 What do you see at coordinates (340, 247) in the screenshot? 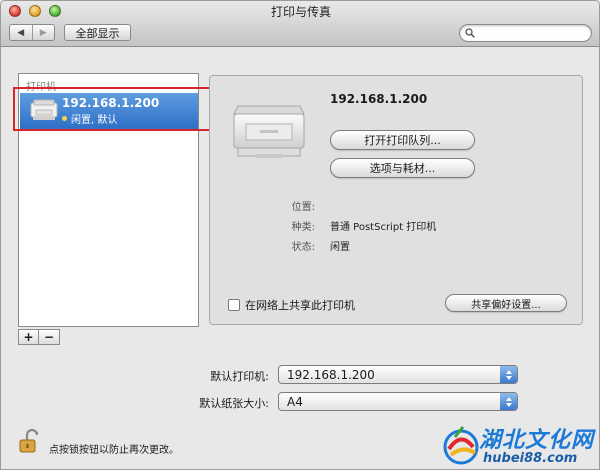
I see `status-value: 闲置` at bounding box center [340, 247].